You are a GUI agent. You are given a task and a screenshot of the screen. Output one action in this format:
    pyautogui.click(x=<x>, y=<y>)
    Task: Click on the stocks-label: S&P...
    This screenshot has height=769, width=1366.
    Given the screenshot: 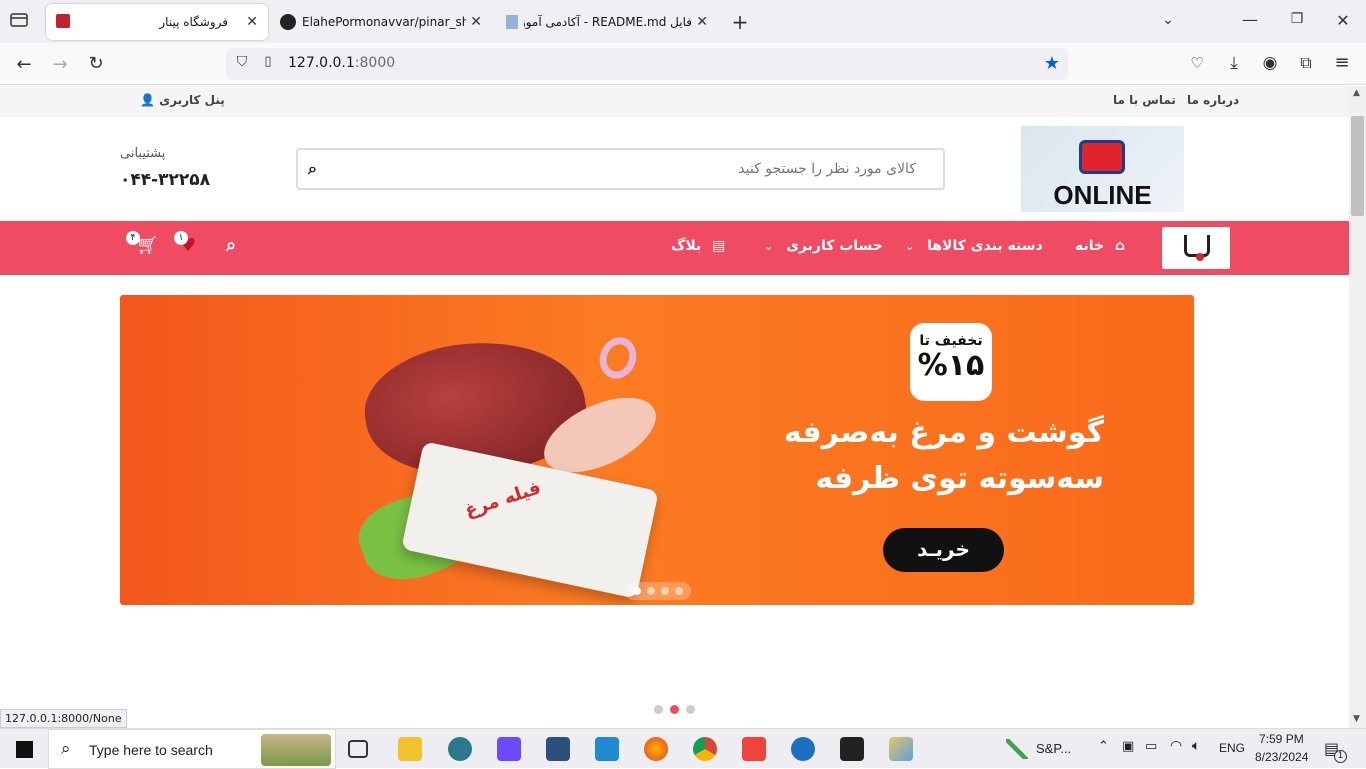 What is the action you would take?
    pyautogui.click(x=1053, y=748)
    